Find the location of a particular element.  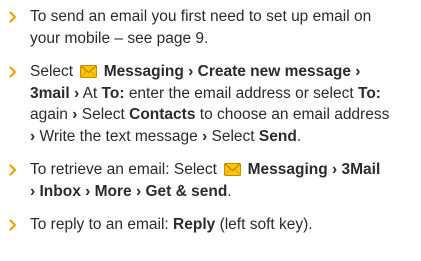

field-to: To: is located at coordinates (113, 93).